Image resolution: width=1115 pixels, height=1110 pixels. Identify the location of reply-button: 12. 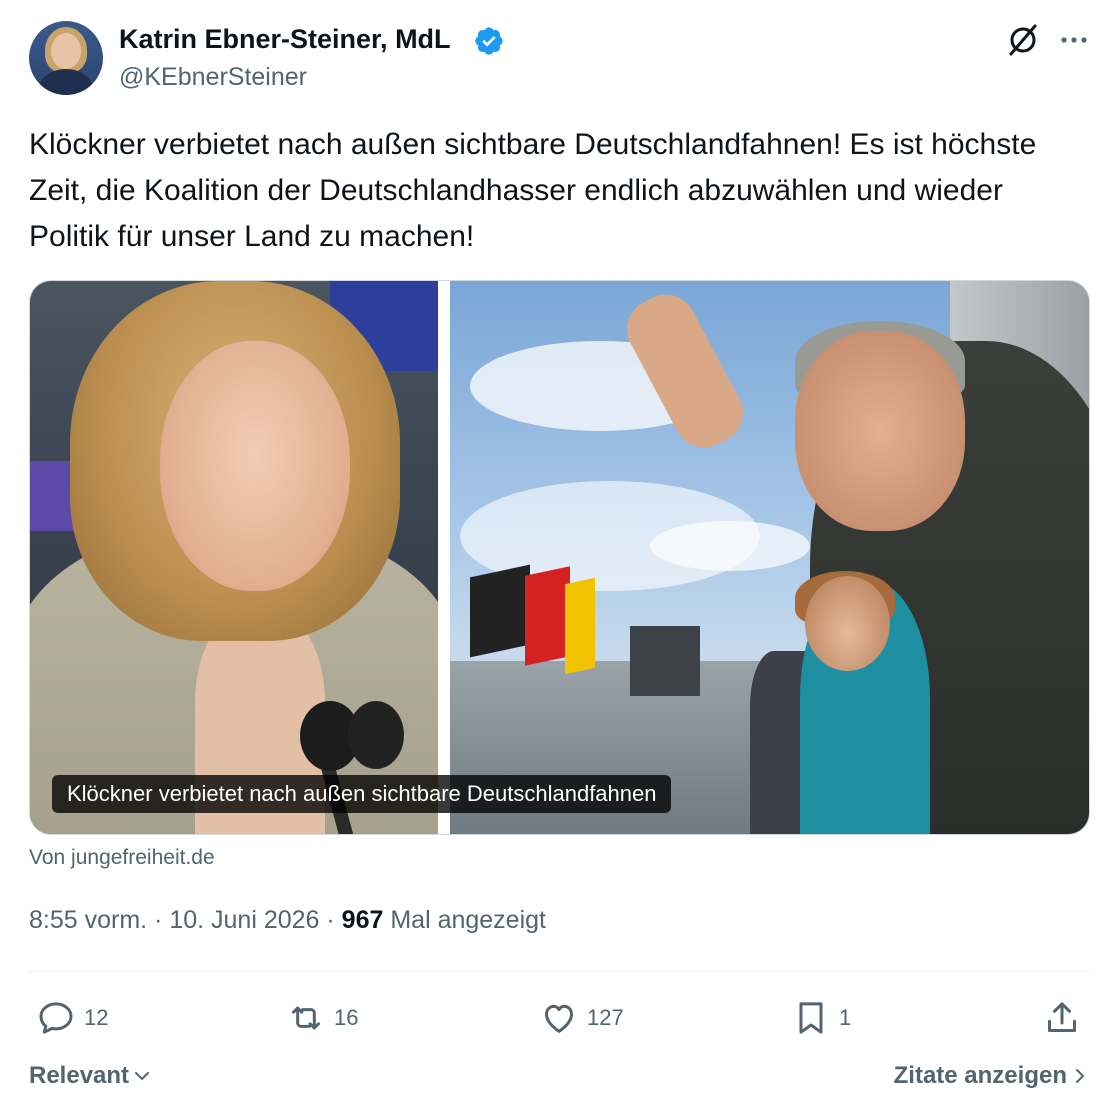
(72, 1018).